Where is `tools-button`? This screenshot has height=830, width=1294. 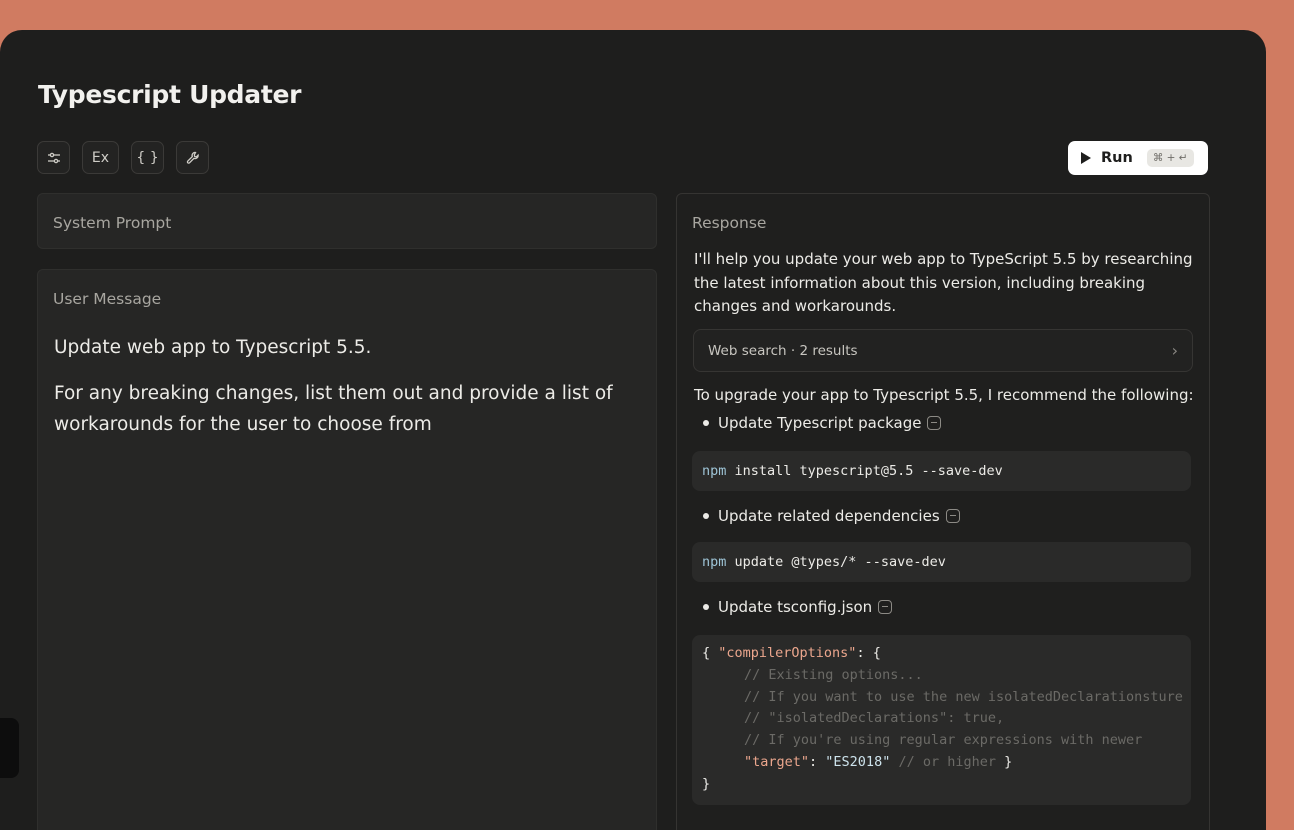
tools-button is located at coordinates (192, 157).